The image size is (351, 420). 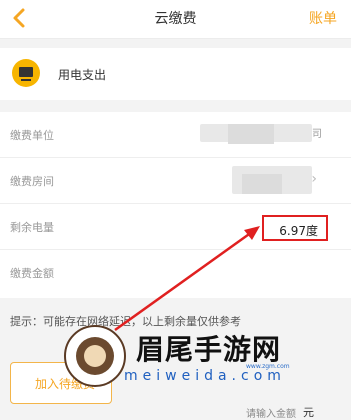 I want to click on amount-input: 请输入金额, so click(x=271, y=412).